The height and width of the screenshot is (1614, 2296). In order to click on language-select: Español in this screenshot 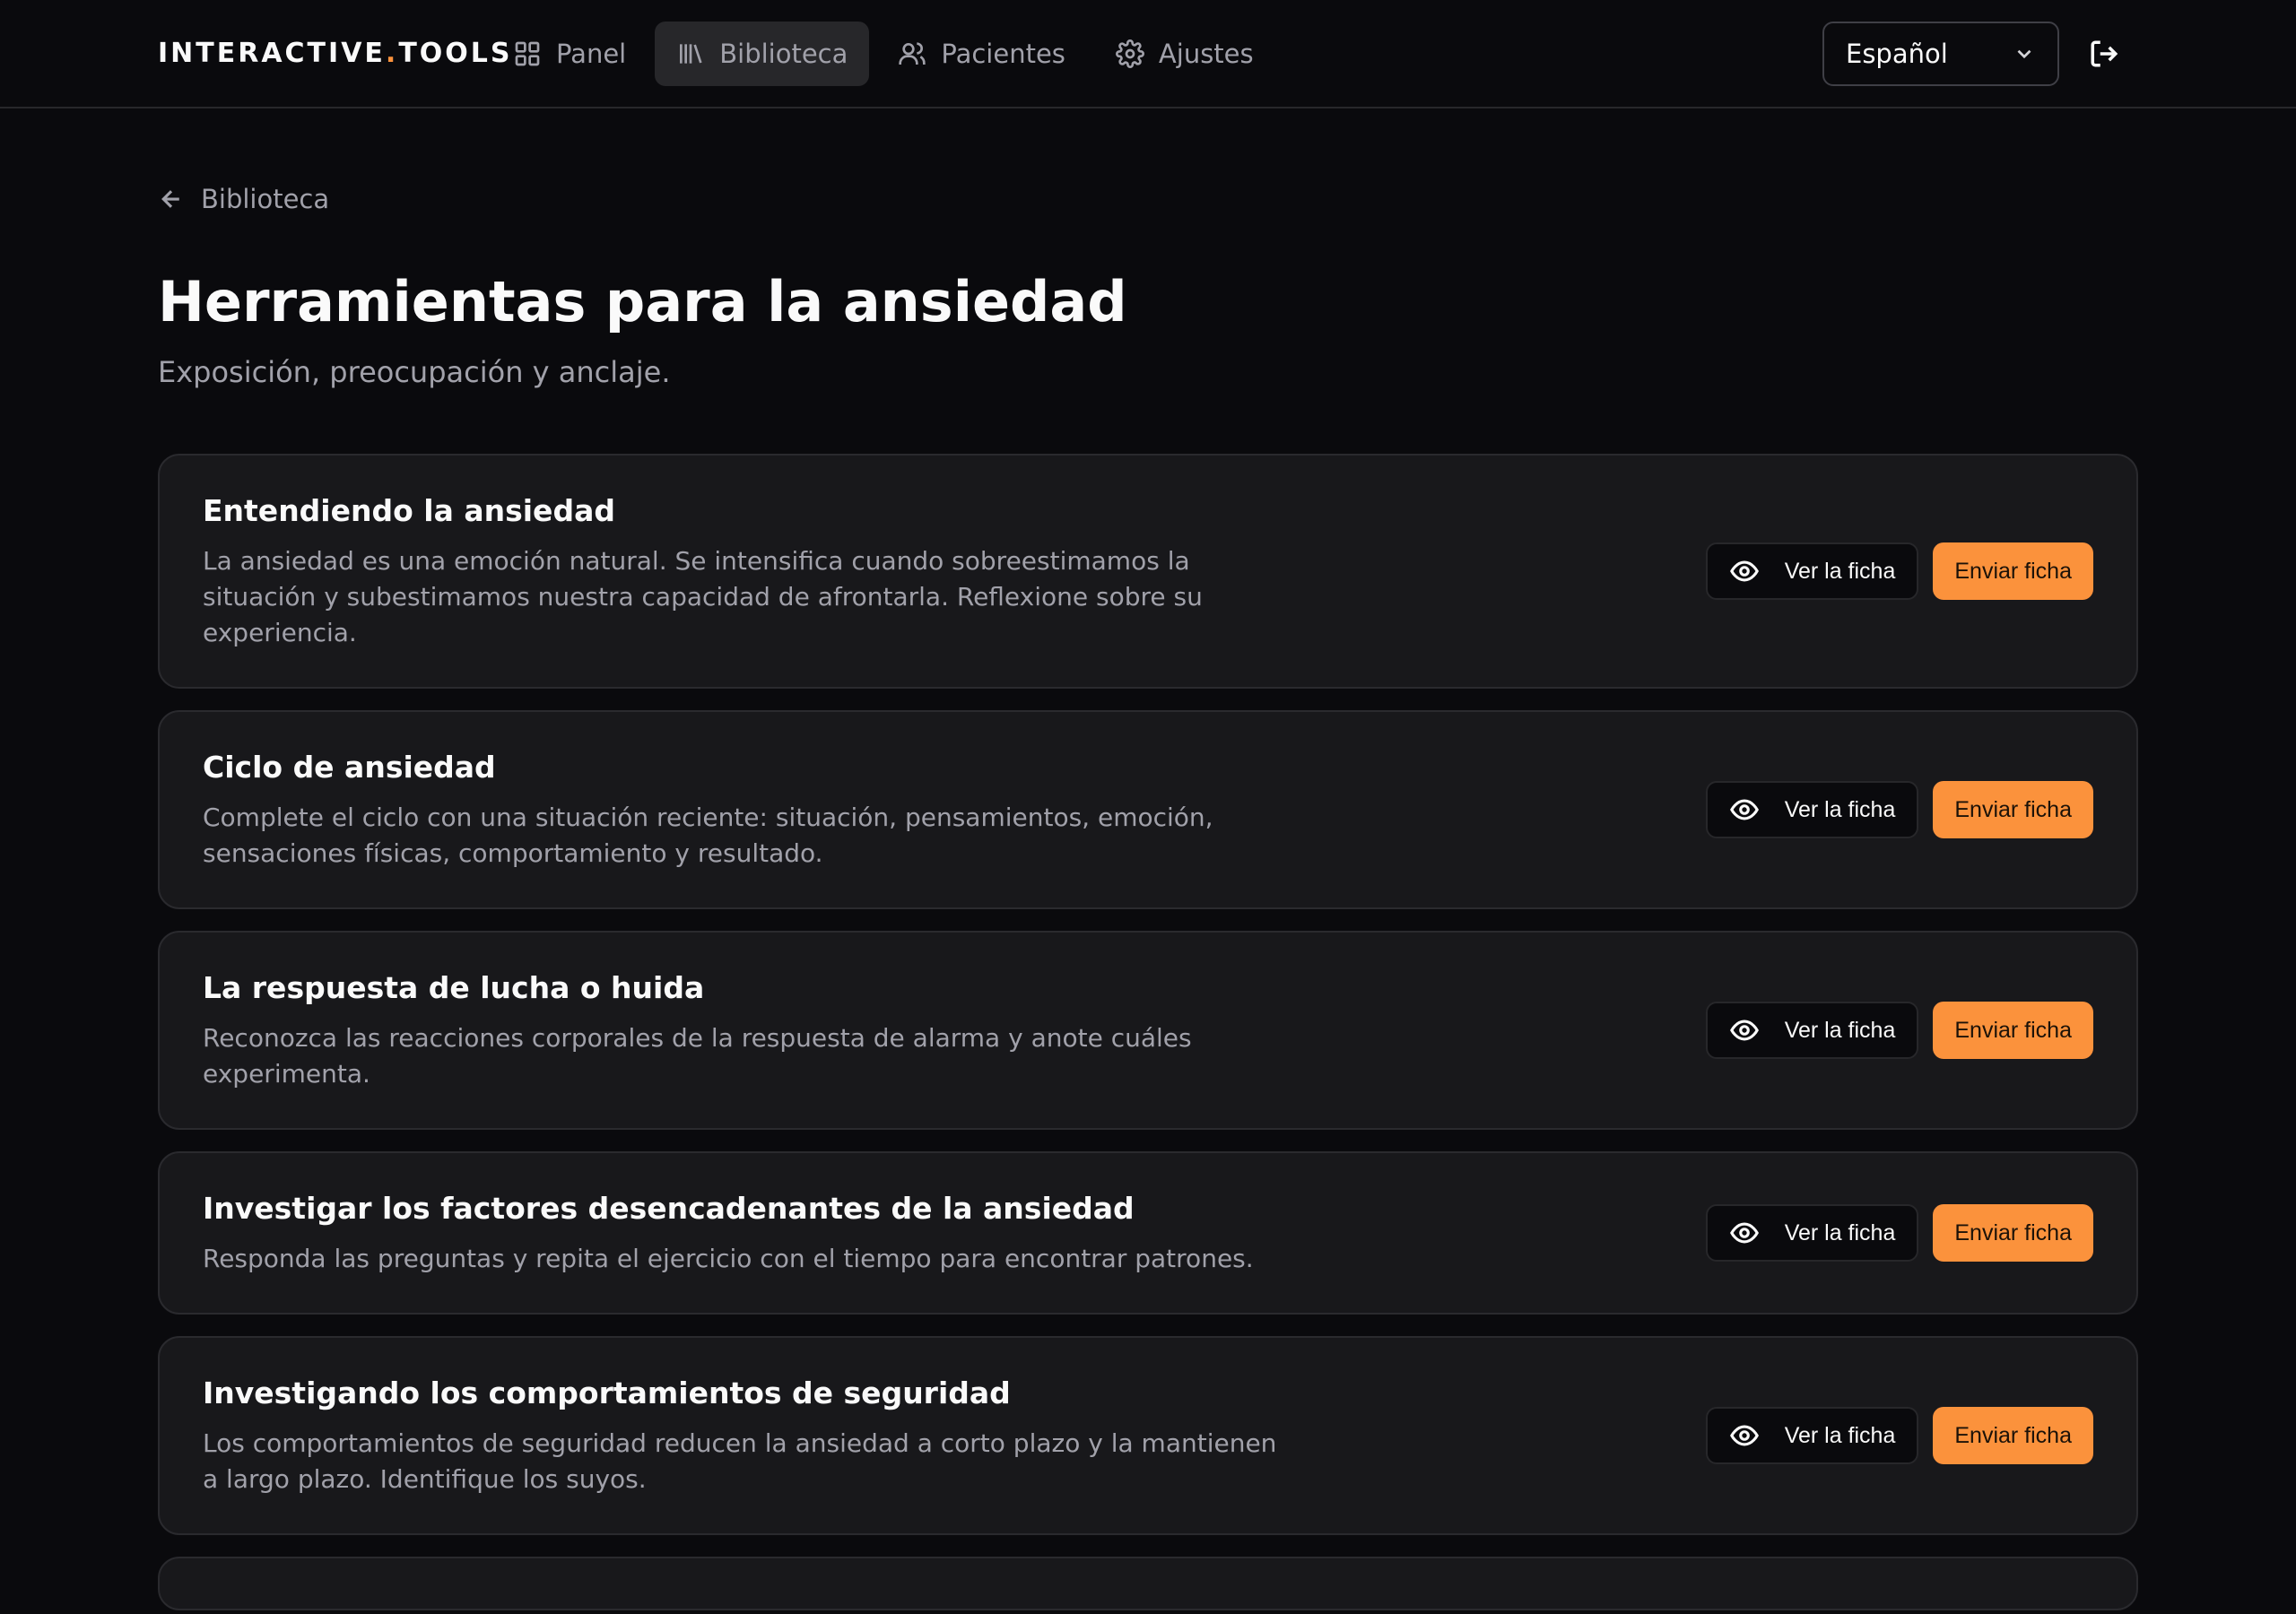, I will do `click(1940, 54)`.